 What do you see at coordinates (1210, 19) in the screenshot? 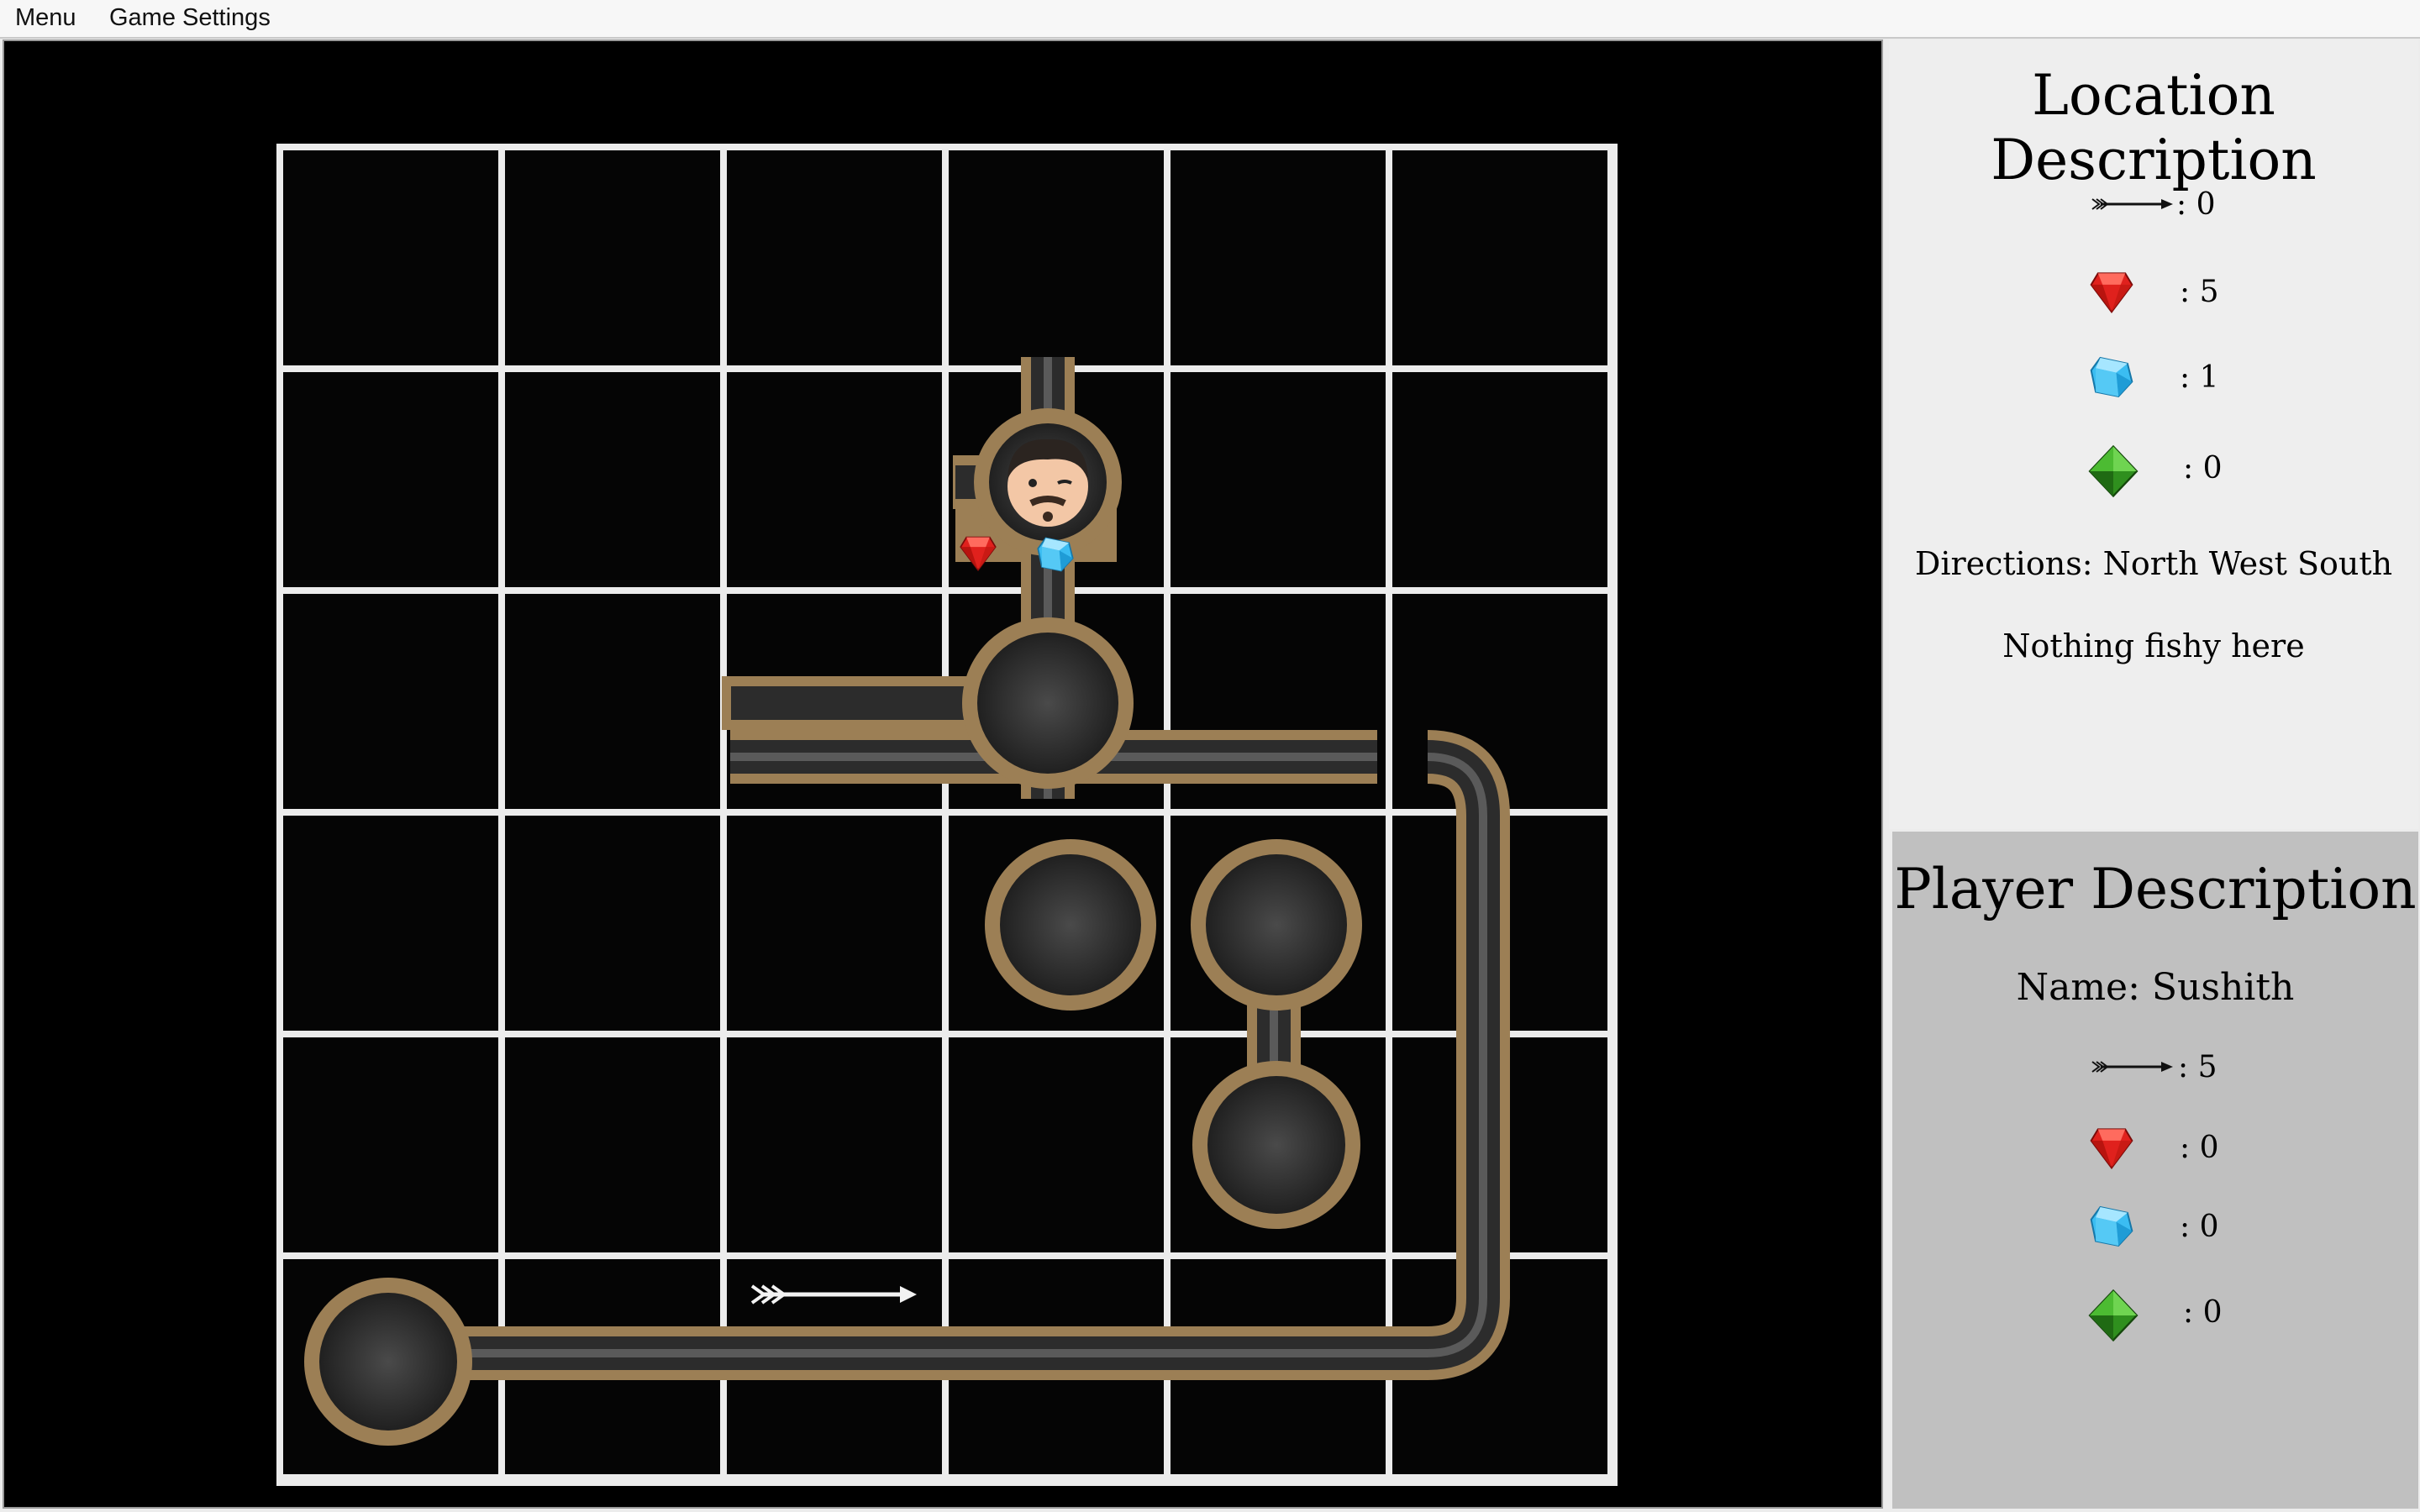
I see `menu-bar: Menu Game Settings` at bounding box center [1210, 19].